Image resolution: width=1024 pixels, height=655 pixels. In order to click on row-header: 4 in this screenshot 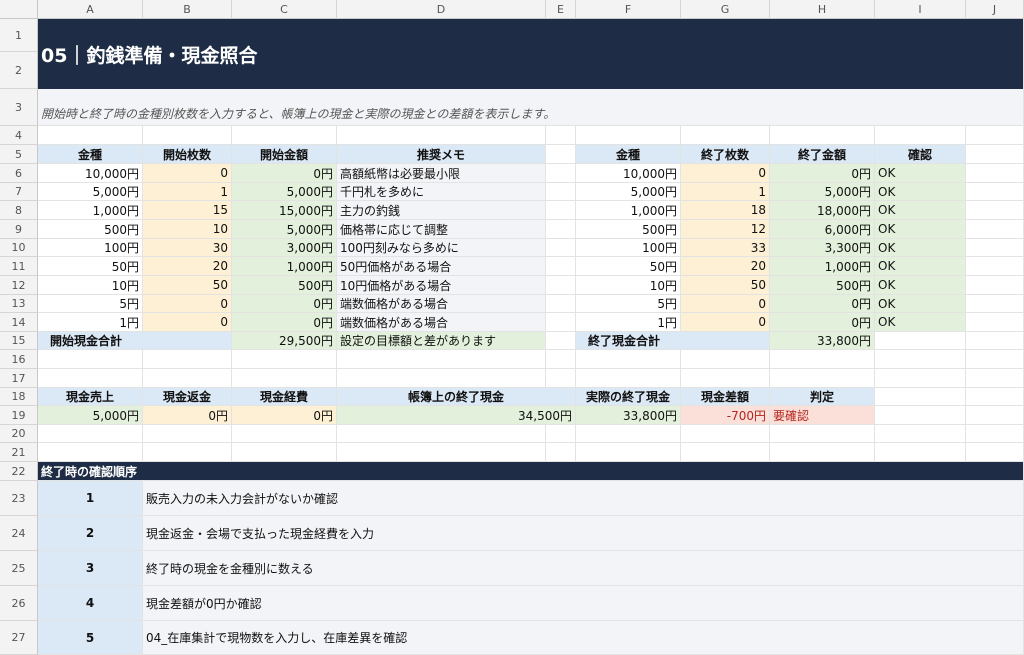, I will do `click(19, 135)`.